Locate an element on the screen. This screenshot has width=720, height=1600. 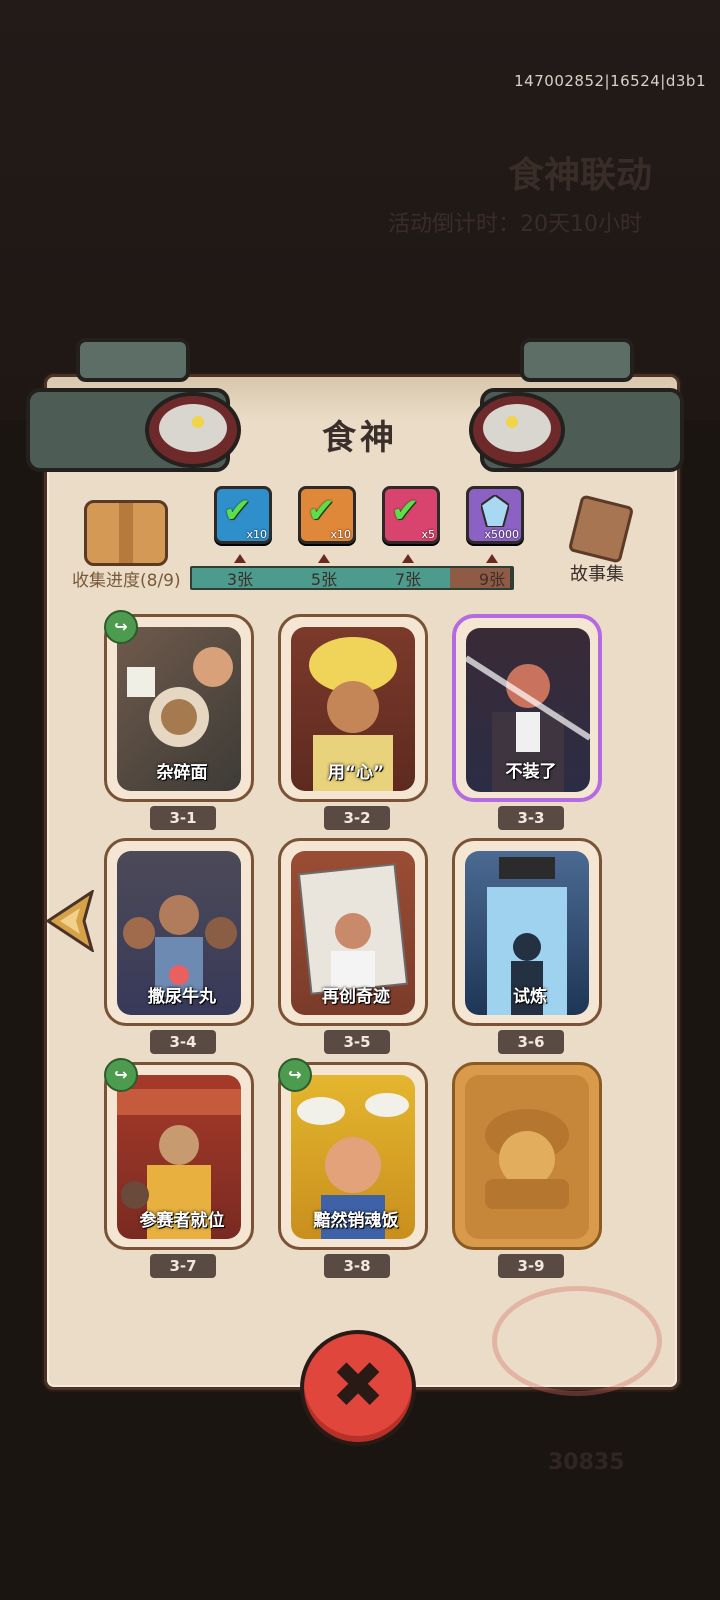
close-button: ✖ is located at coordinates (358, 1388).